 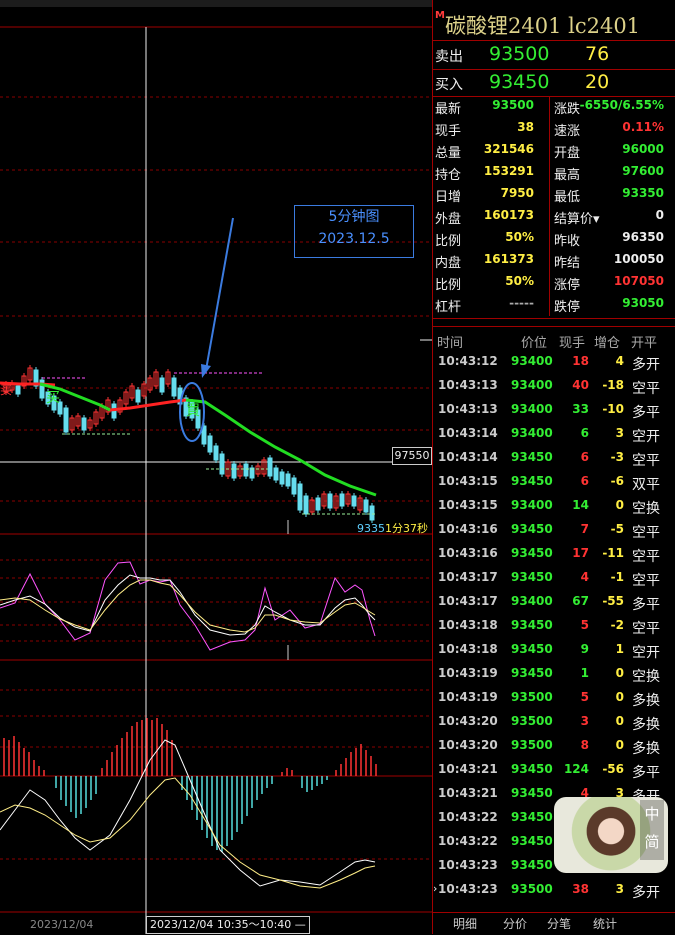 I want to click on tab-price-dist: 分价, so click(x=515, y=923).